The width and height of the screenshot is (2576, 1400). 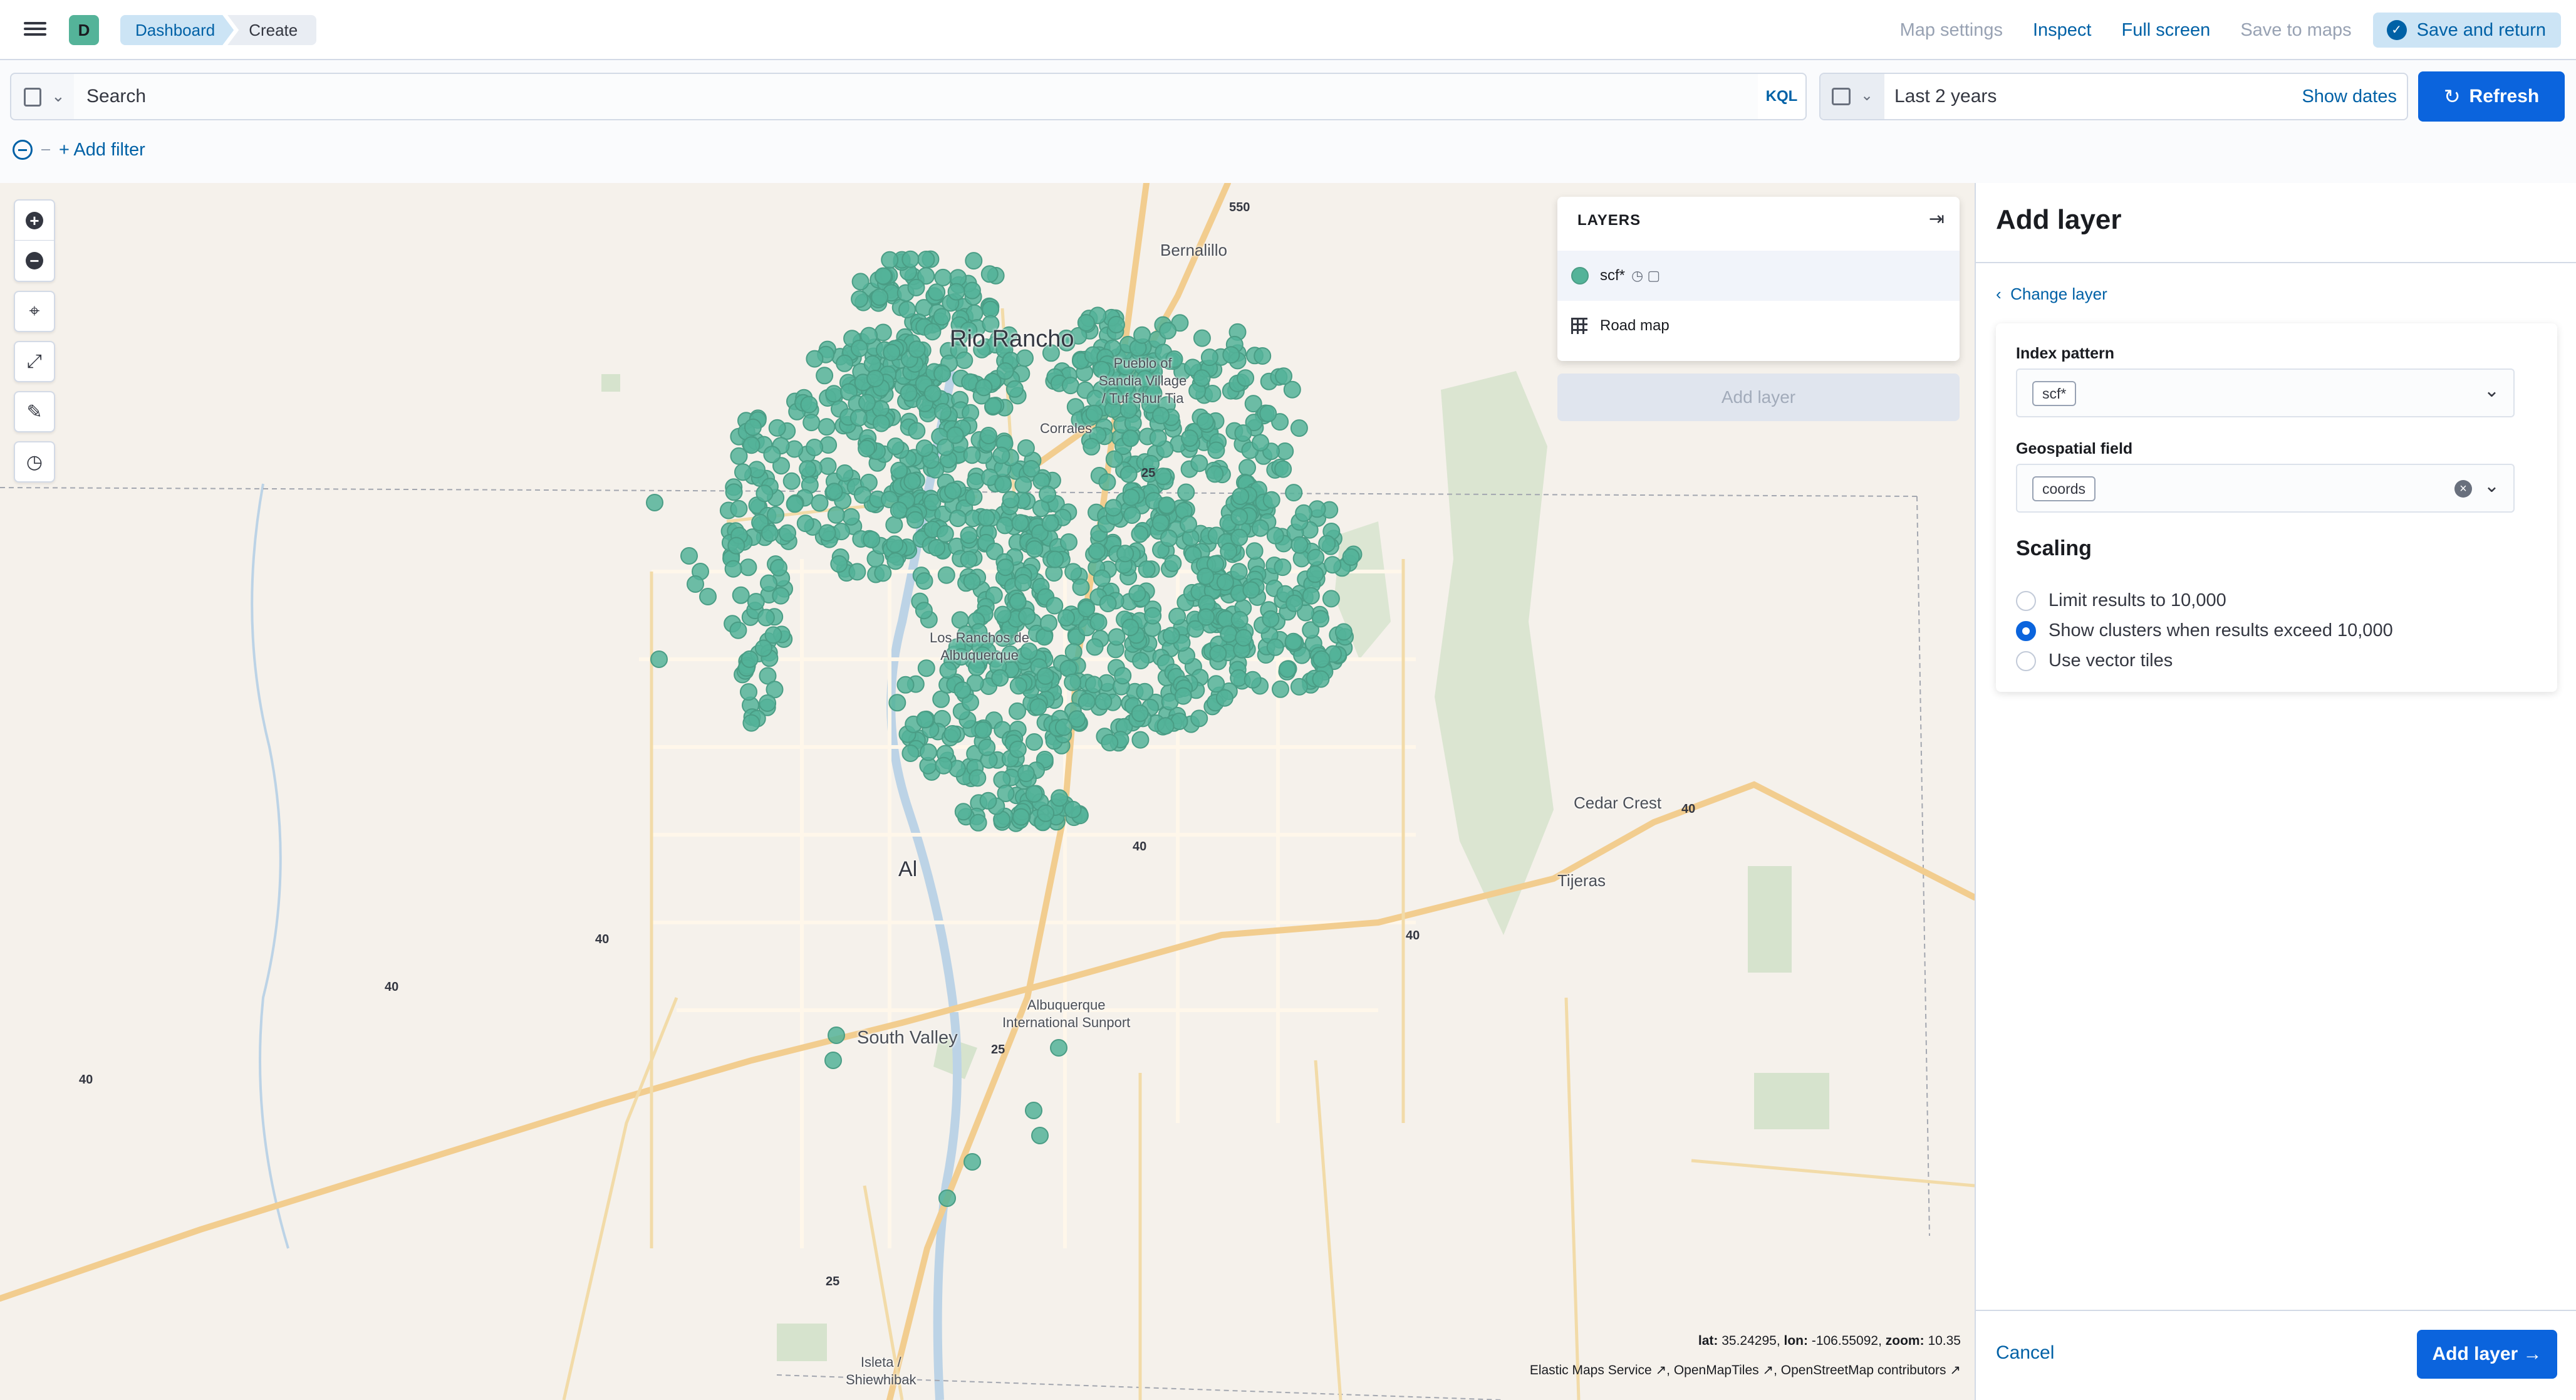 I want to click on layers-title: LAYERS, so click(x=1609, y=220).